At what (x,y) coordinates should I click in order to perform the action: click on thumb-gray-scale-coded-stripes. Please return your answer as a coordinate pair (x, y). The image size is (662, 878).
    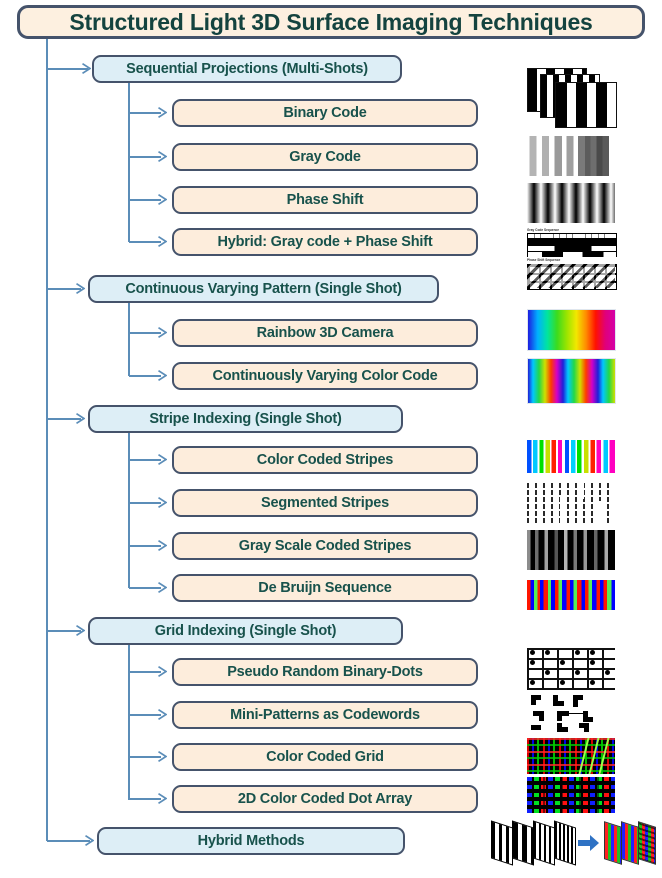
    Looking at the image, I should click on (571, 550).